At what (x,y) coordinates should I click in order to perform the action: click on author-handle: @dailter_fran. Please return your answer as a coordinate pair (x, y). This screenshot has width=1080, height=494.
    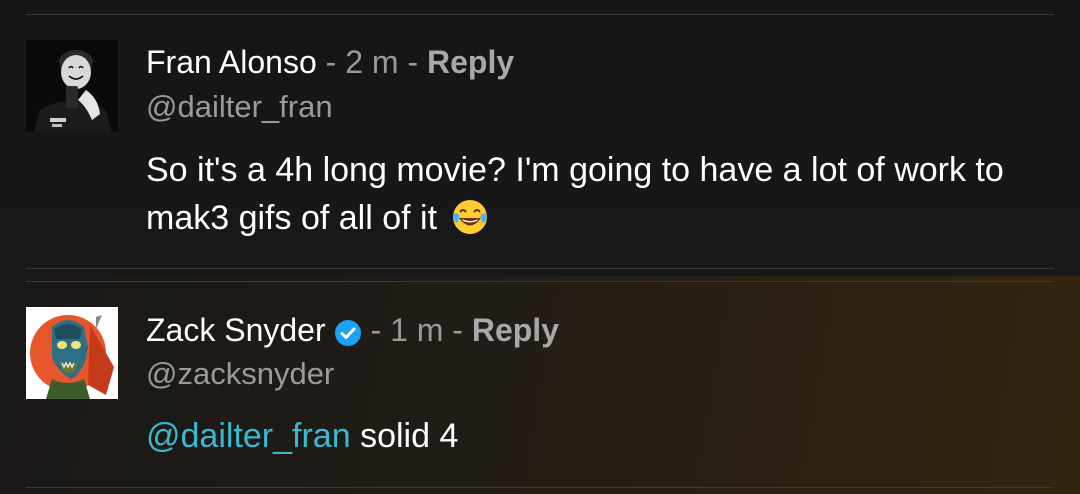
    Looking at the image, I should click on (239, 107).